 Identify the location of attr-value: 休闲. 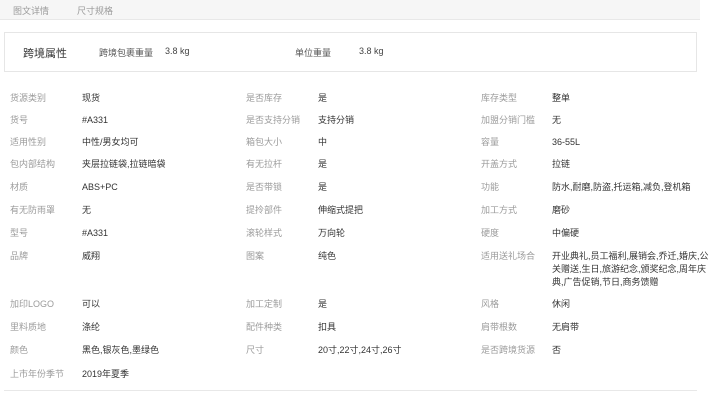
(561, 304).